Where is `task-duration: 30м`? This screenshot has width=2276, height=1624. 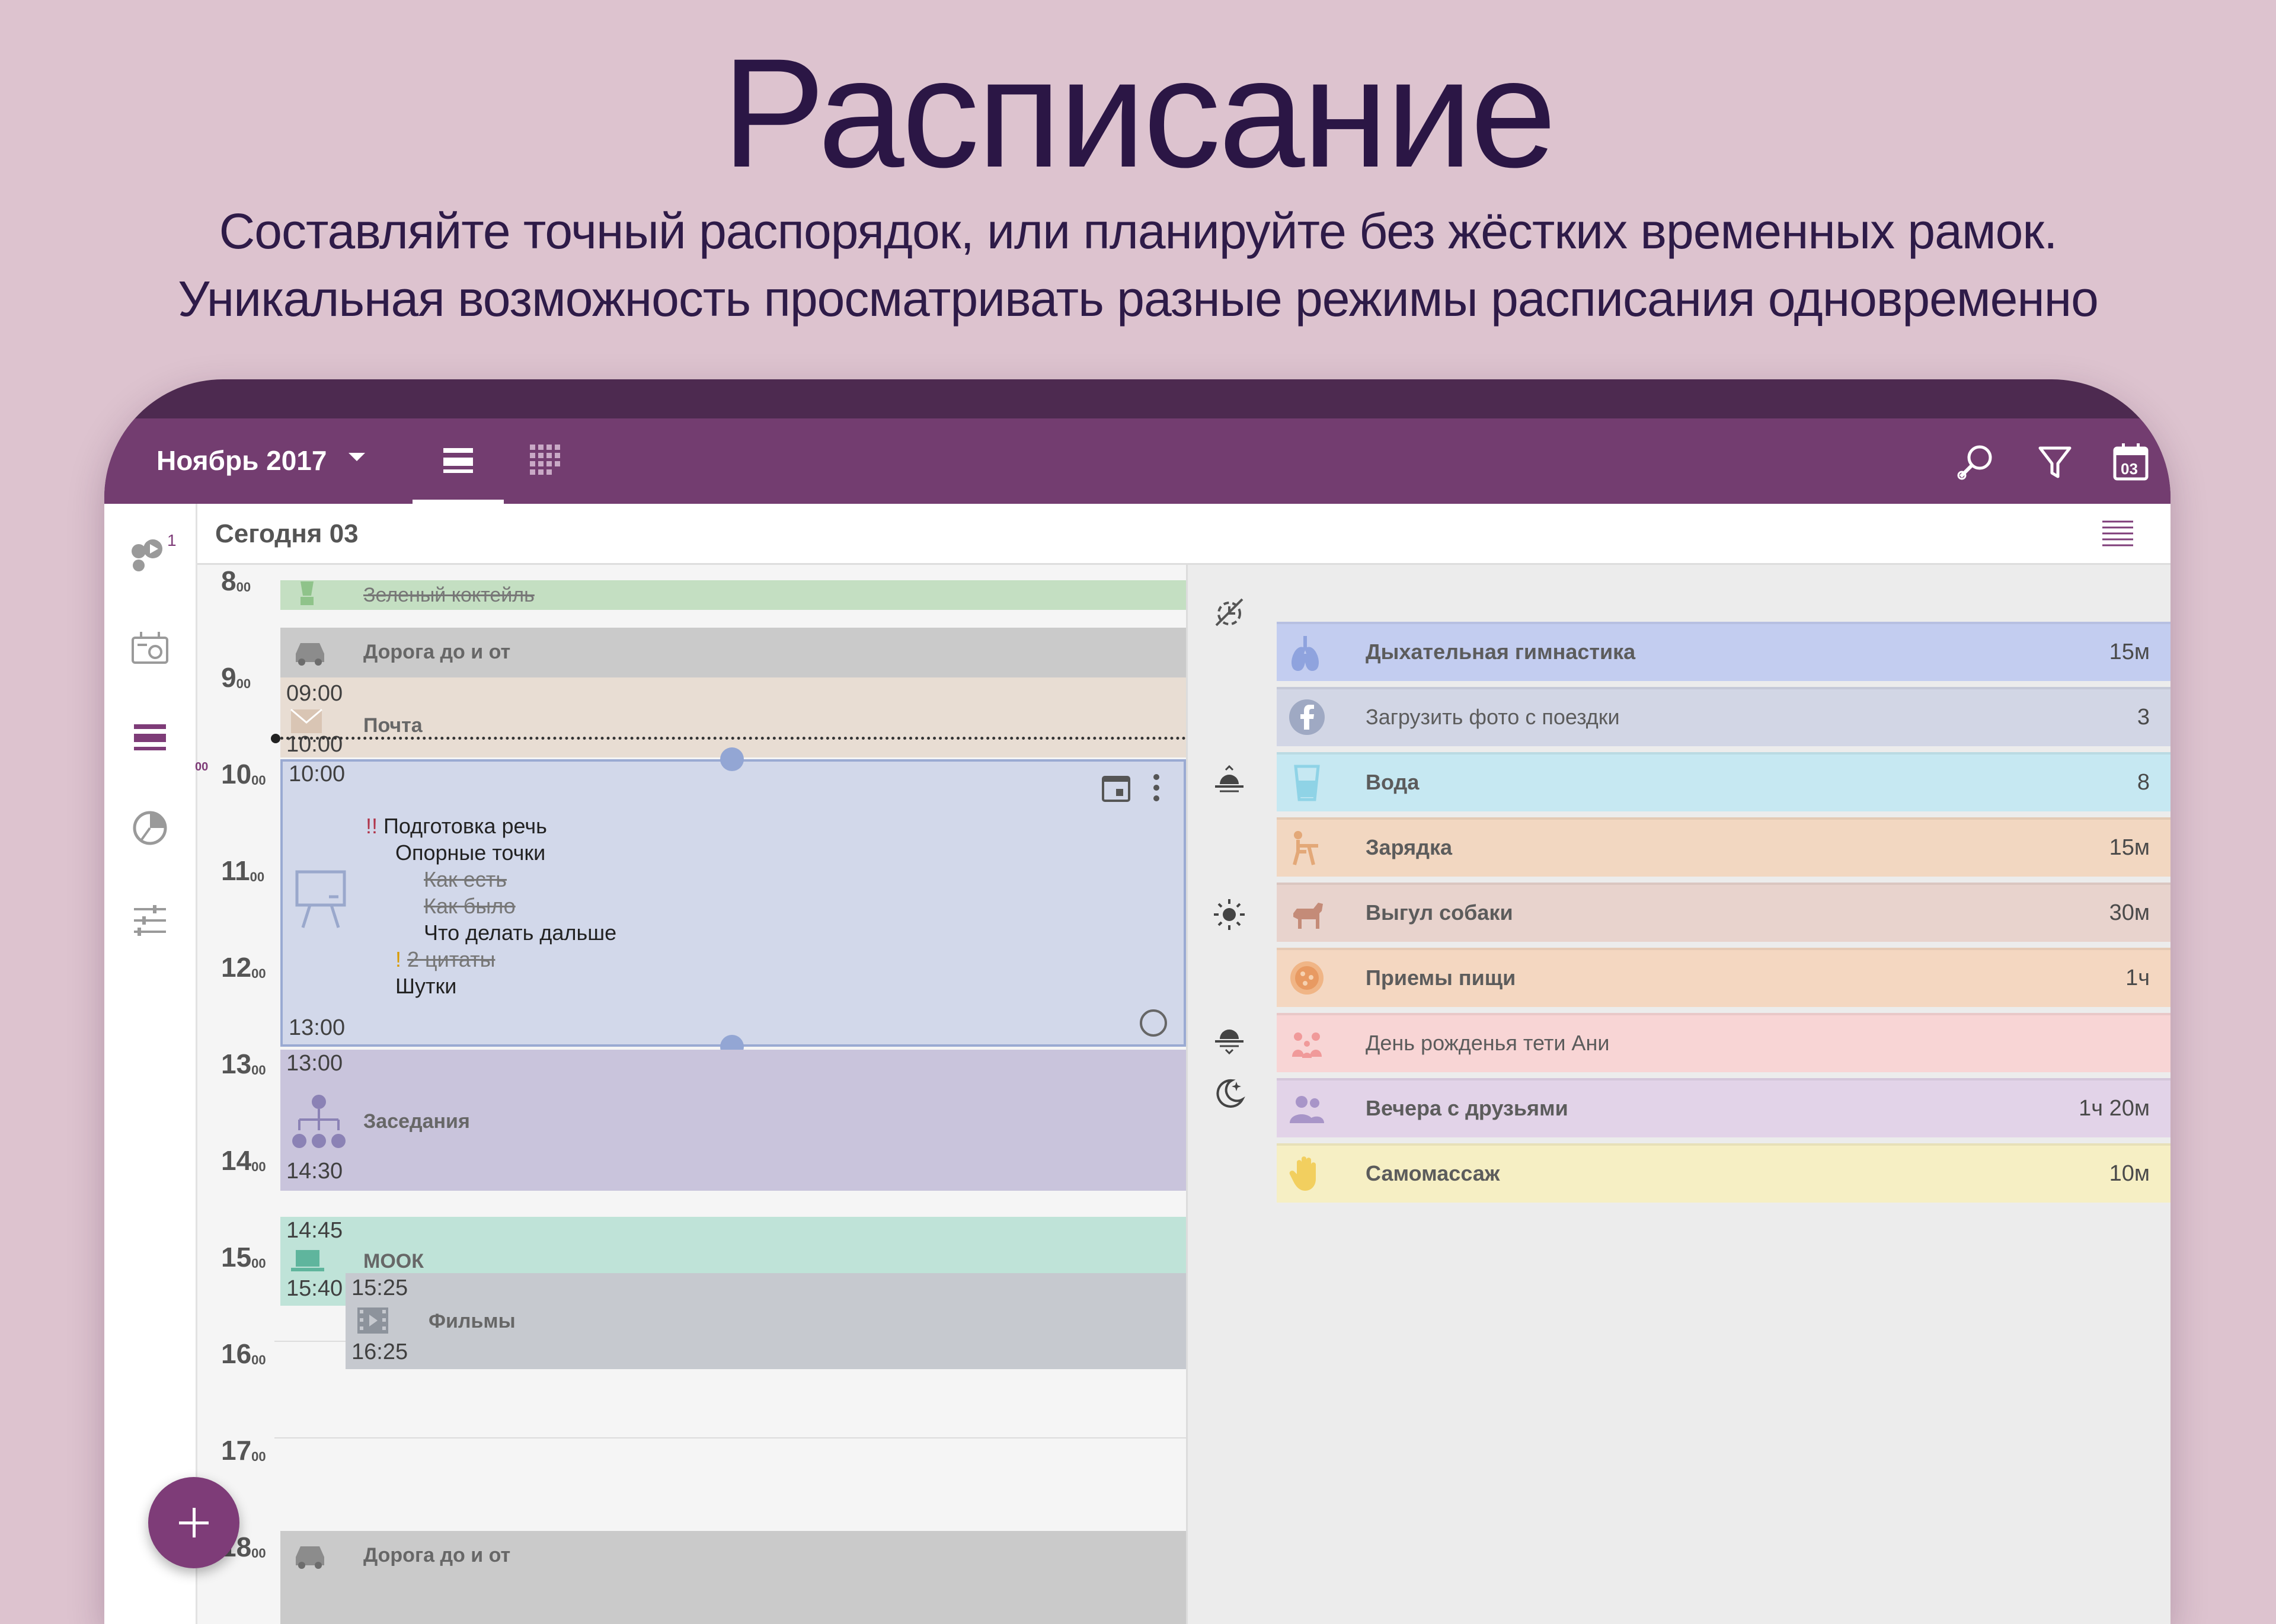
task-duration: 30м is located at coordinates (2129, 912).